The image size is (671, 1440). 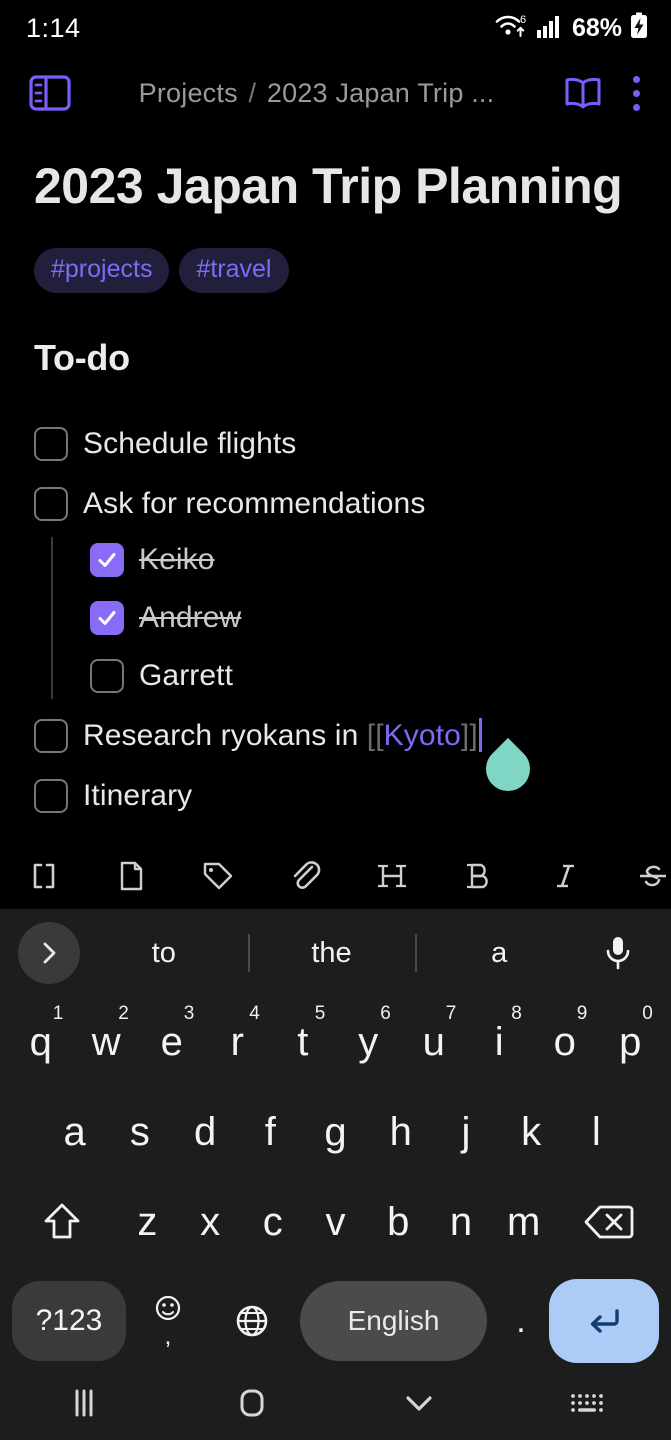 What do you see at coordinates (604, 1321) in the screenshot?
I see `enter-return-icon` at bounding box center [604, 1321].